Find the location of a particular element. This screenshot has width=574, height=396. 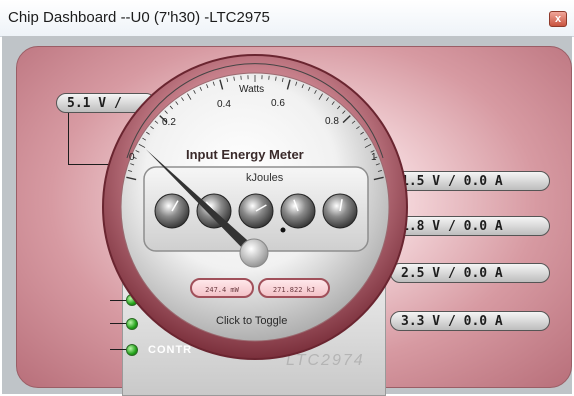

energy-readout-value: 271.822 kJ is located at coordinates (294, 290).